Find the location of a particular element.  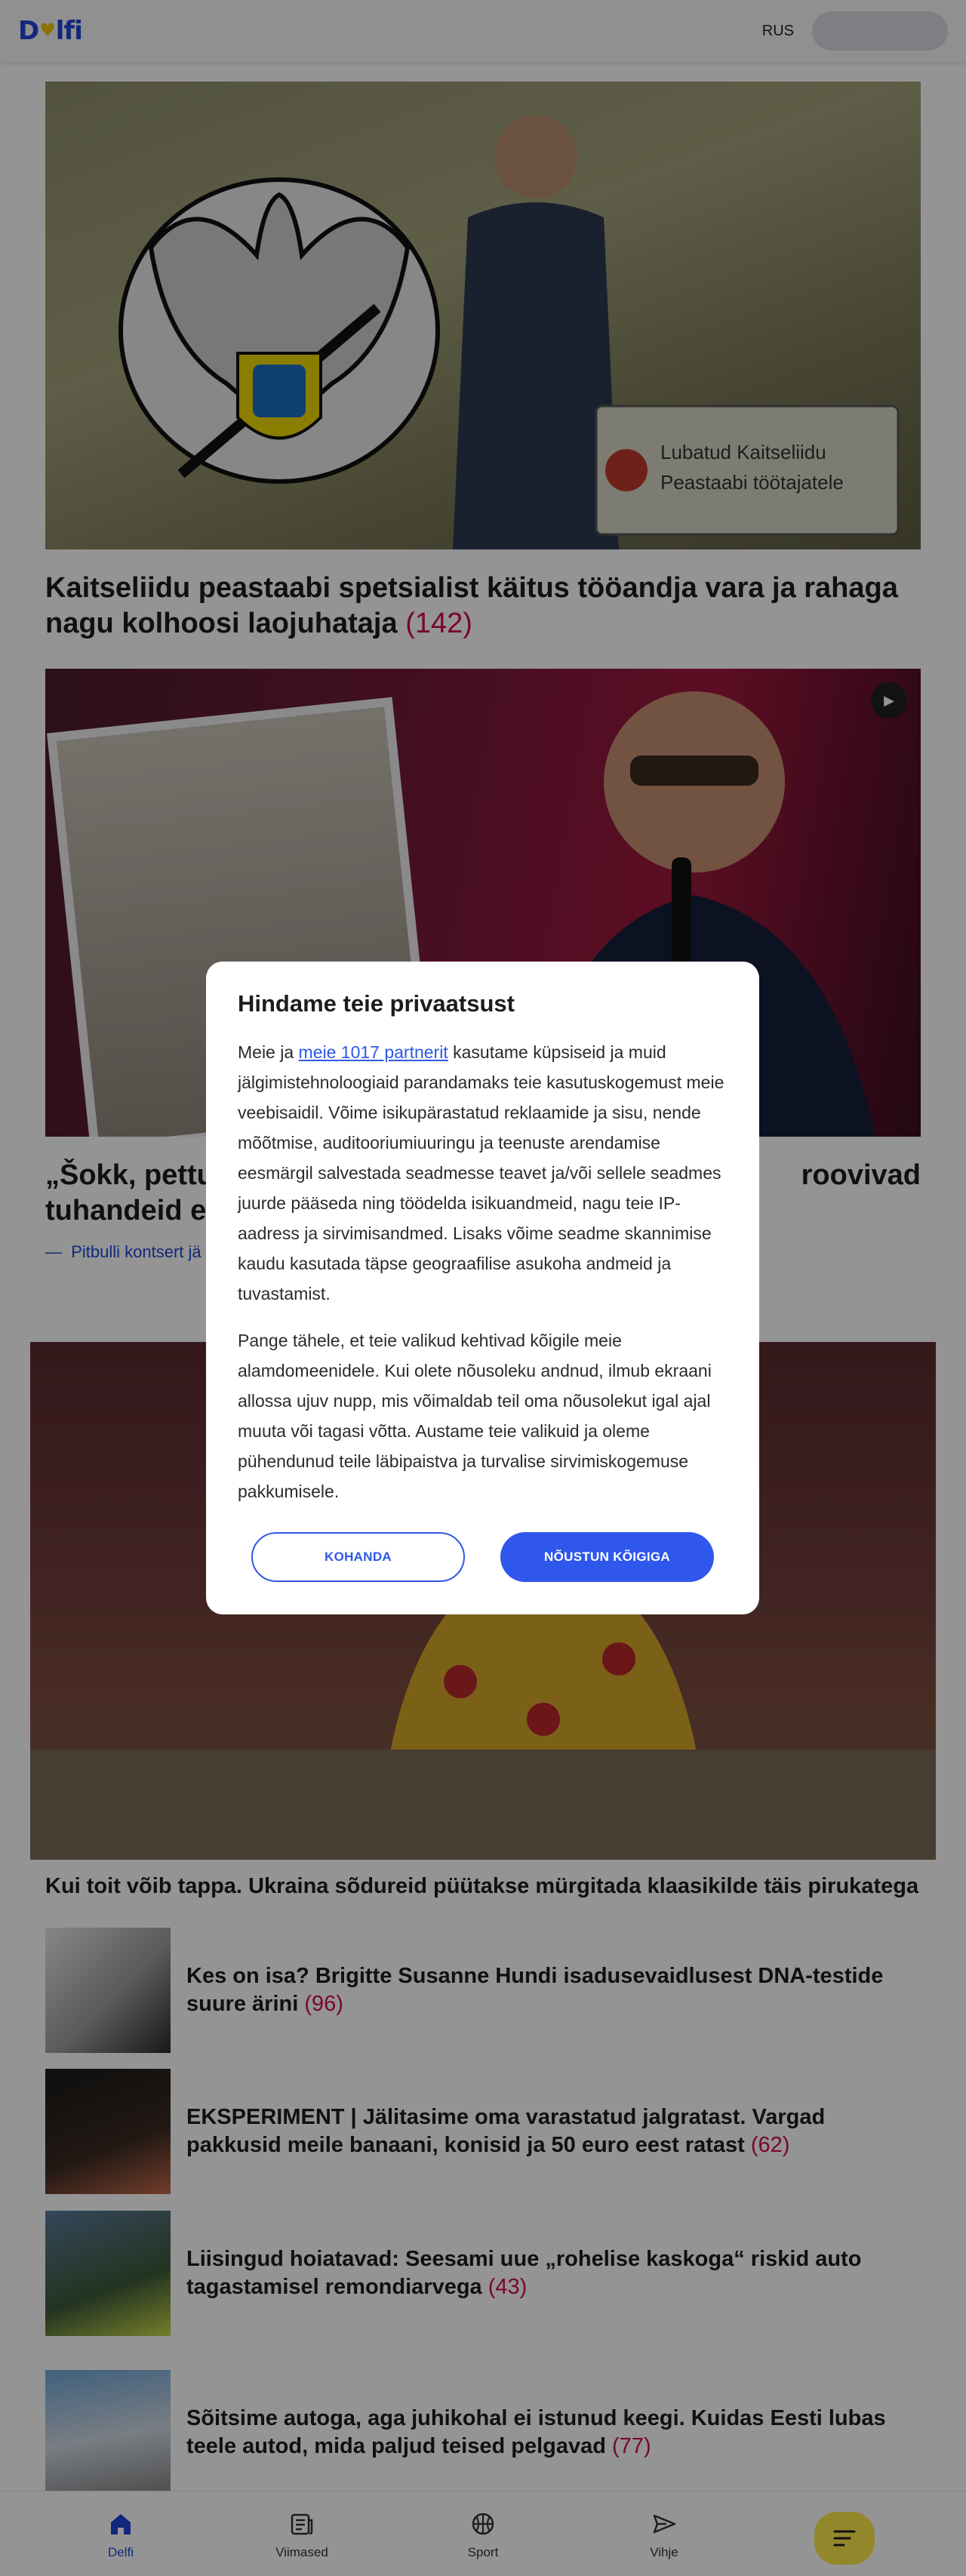

dialog-title: Hindame teie privaatsust is located at coordinates (376, 1004).